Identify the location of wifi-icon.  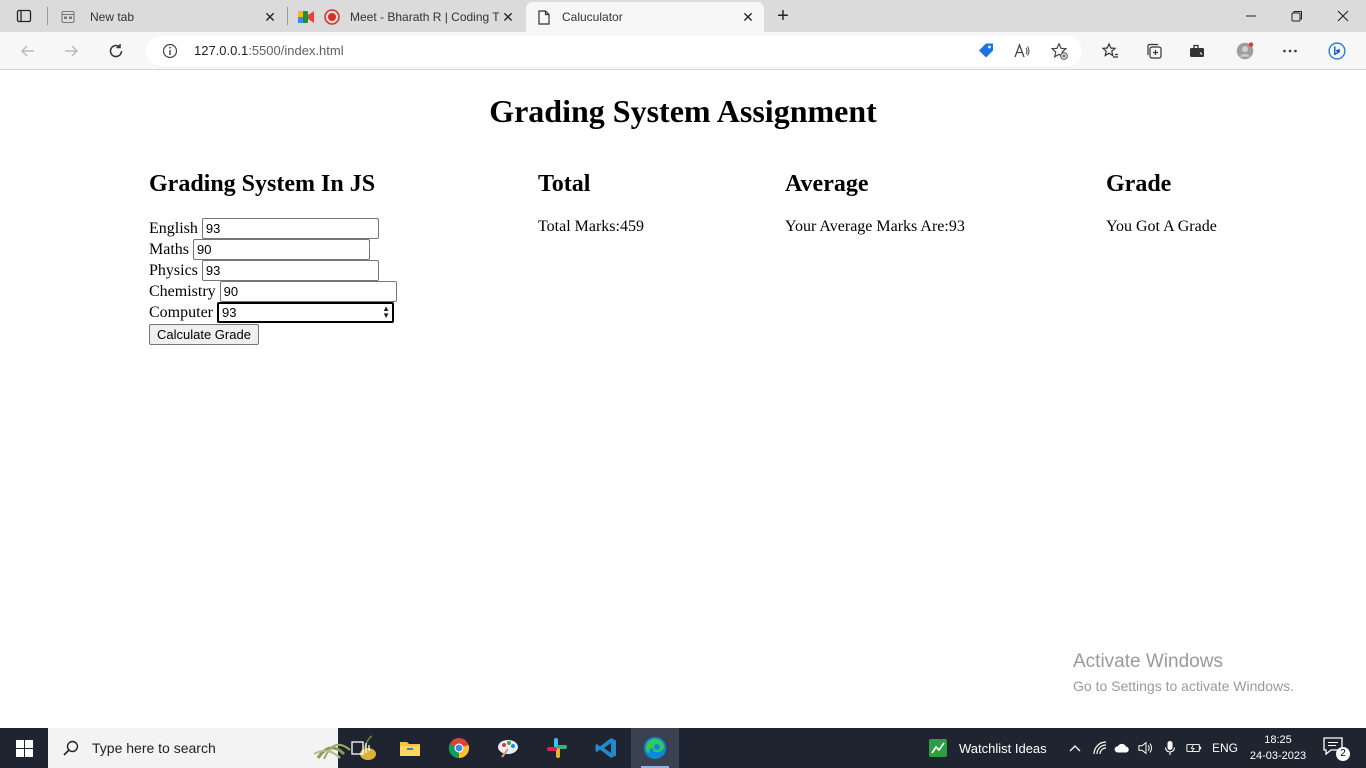
(1100, 748).